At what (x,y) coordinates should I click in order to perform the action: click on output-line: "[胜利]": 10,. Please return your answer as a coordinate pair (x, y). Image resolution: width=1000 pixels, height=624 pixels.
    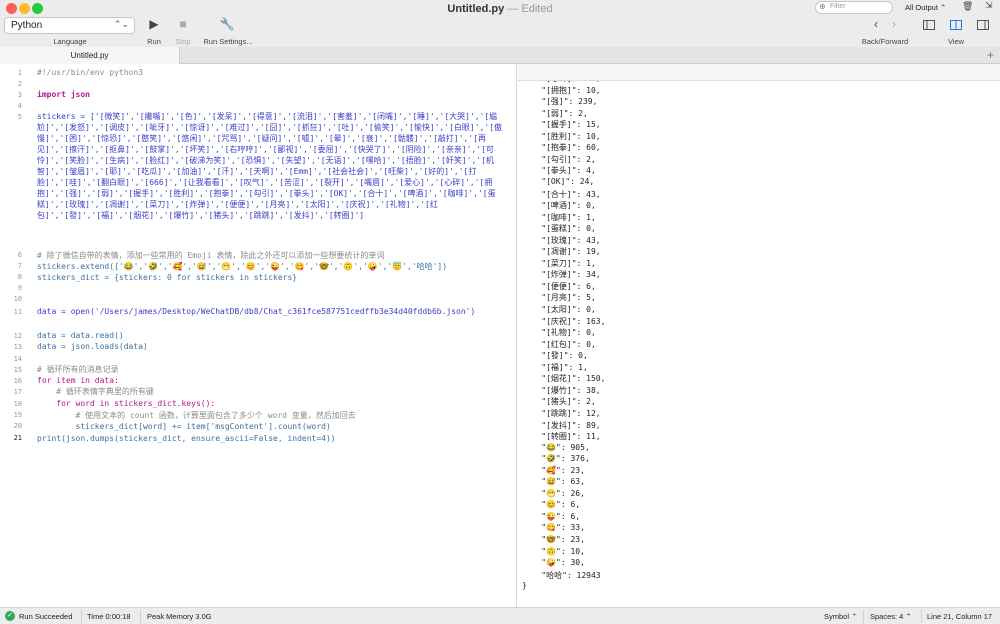
    Looking at the image, I should click on (561, 136).